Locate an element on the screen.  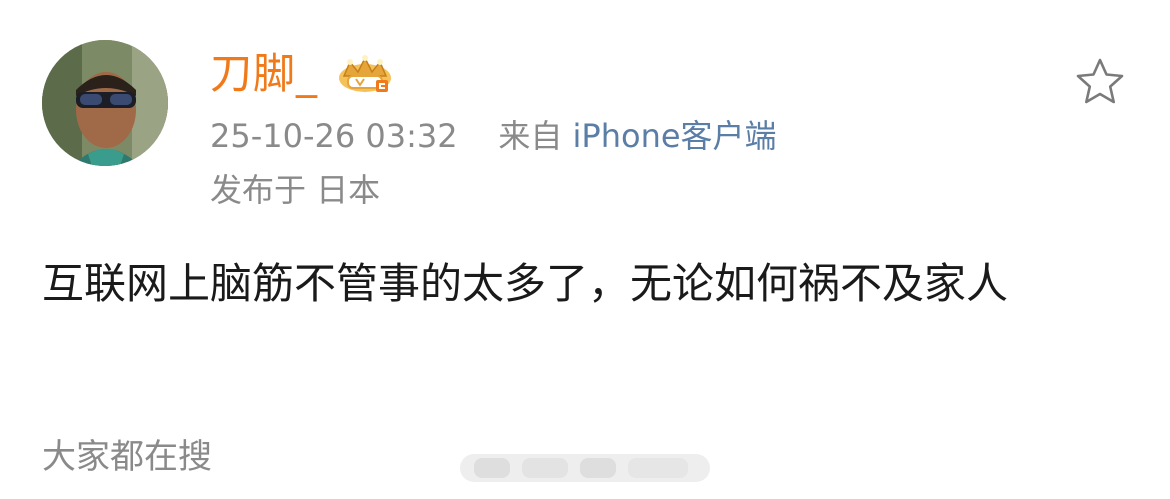
hot-search-label: 大家都在搜 is located at coordinates (127, 457).